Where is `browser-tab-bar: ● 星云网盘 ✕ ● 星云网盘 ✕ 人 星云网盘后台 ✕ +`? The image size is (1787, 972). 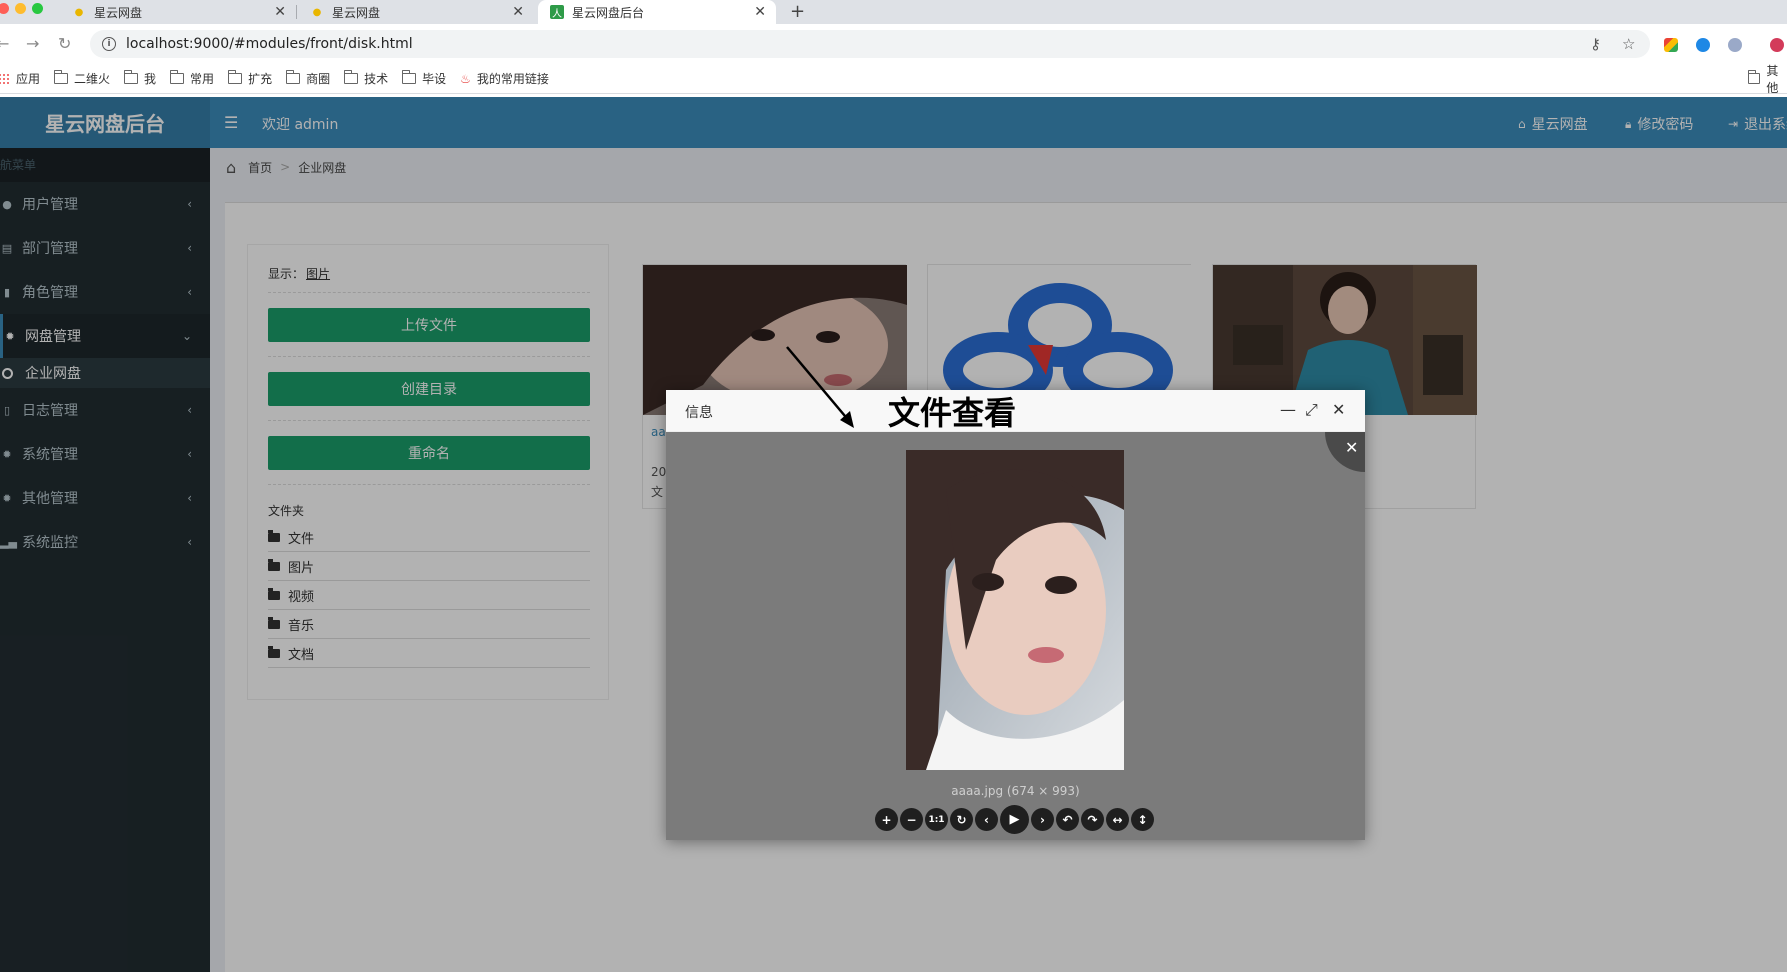
browser-tab-bar: ● 星云网盘 ✕ ● 星云网盘 ✕ 人 星云网盘后台 ✕ + is located at coordinates (893, 12).